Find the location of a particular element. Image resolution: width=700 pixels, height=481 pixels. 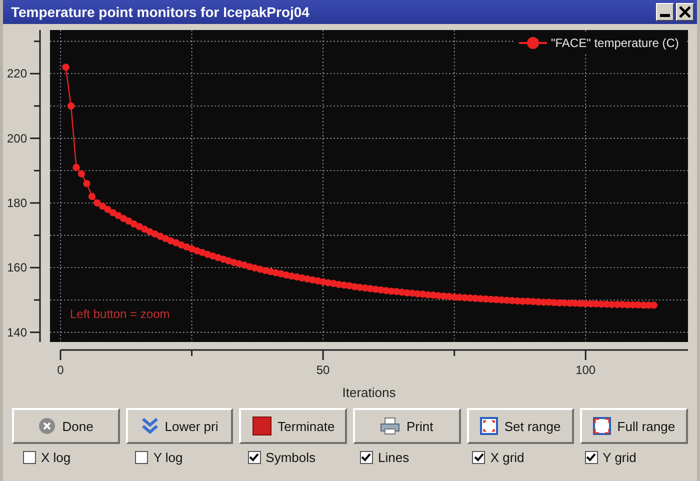

checkbox-label: Lines is located at coordinates (394, 457).